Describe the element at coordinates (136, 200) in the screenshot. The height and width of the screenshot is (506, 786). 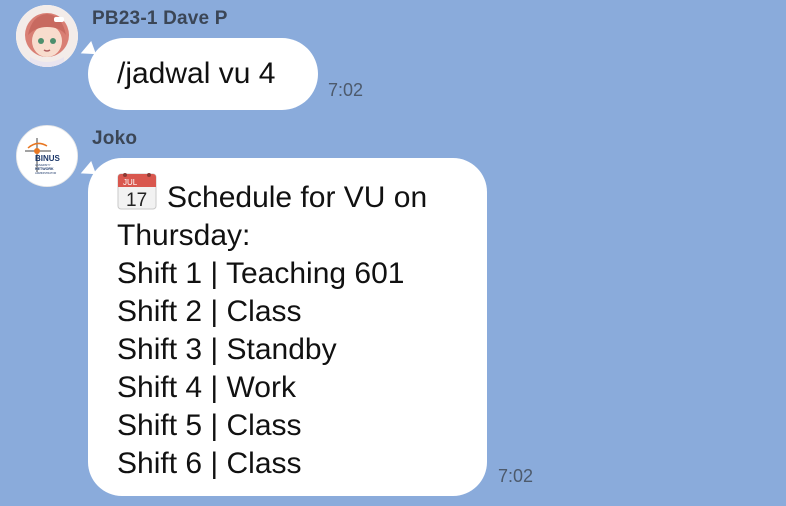
I see `calendar-day: 17` at that location.